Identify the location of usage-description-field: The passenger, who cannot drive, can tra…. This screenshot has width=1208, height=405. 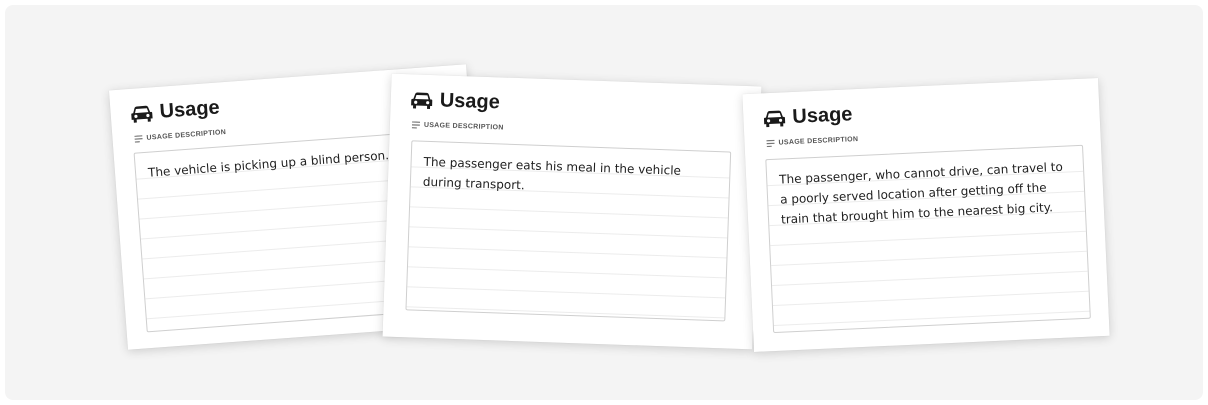
(928, 239).